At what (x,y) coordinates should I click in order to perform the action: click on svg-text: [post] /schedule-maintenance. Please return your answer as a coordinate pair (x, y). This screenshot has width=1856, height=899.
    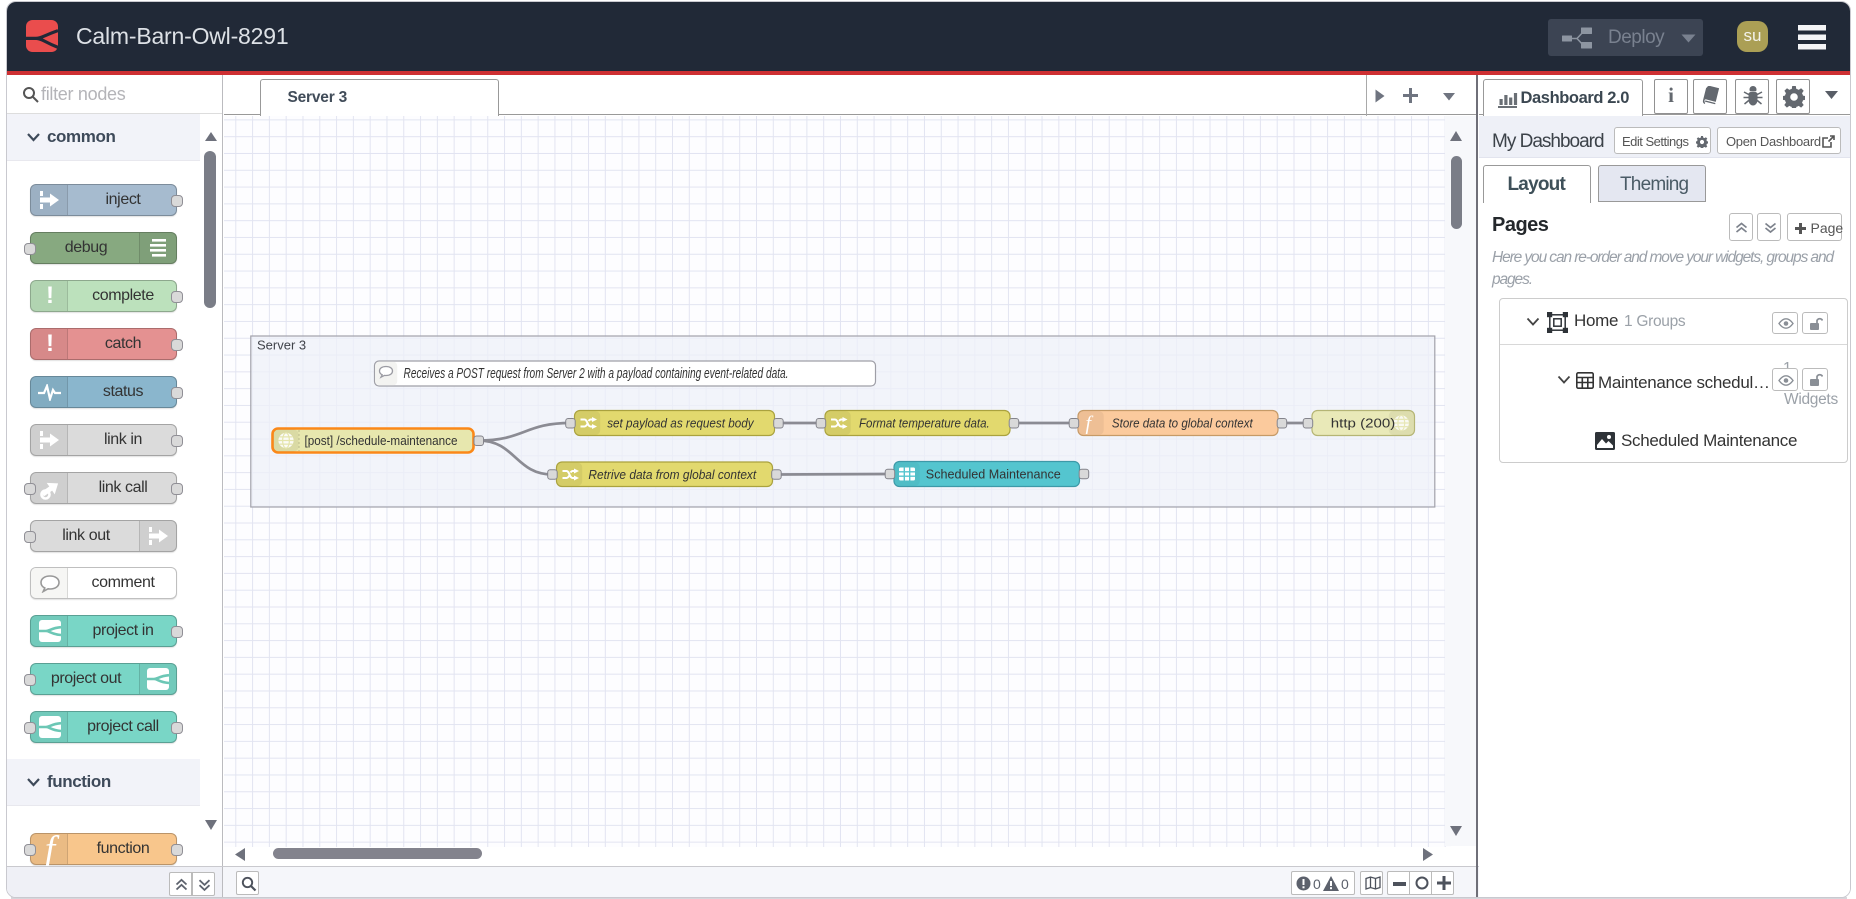
    Looking at the image, I should click on (380, 440).